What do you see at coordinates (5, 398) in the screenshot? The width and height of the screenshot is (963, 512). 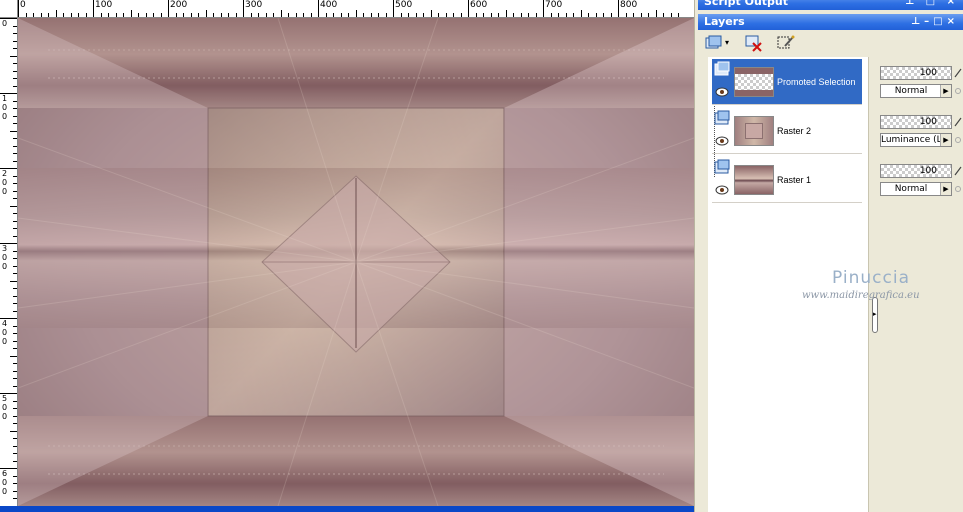 I see `ruler-label: 5` at bounding box center [5, 398].